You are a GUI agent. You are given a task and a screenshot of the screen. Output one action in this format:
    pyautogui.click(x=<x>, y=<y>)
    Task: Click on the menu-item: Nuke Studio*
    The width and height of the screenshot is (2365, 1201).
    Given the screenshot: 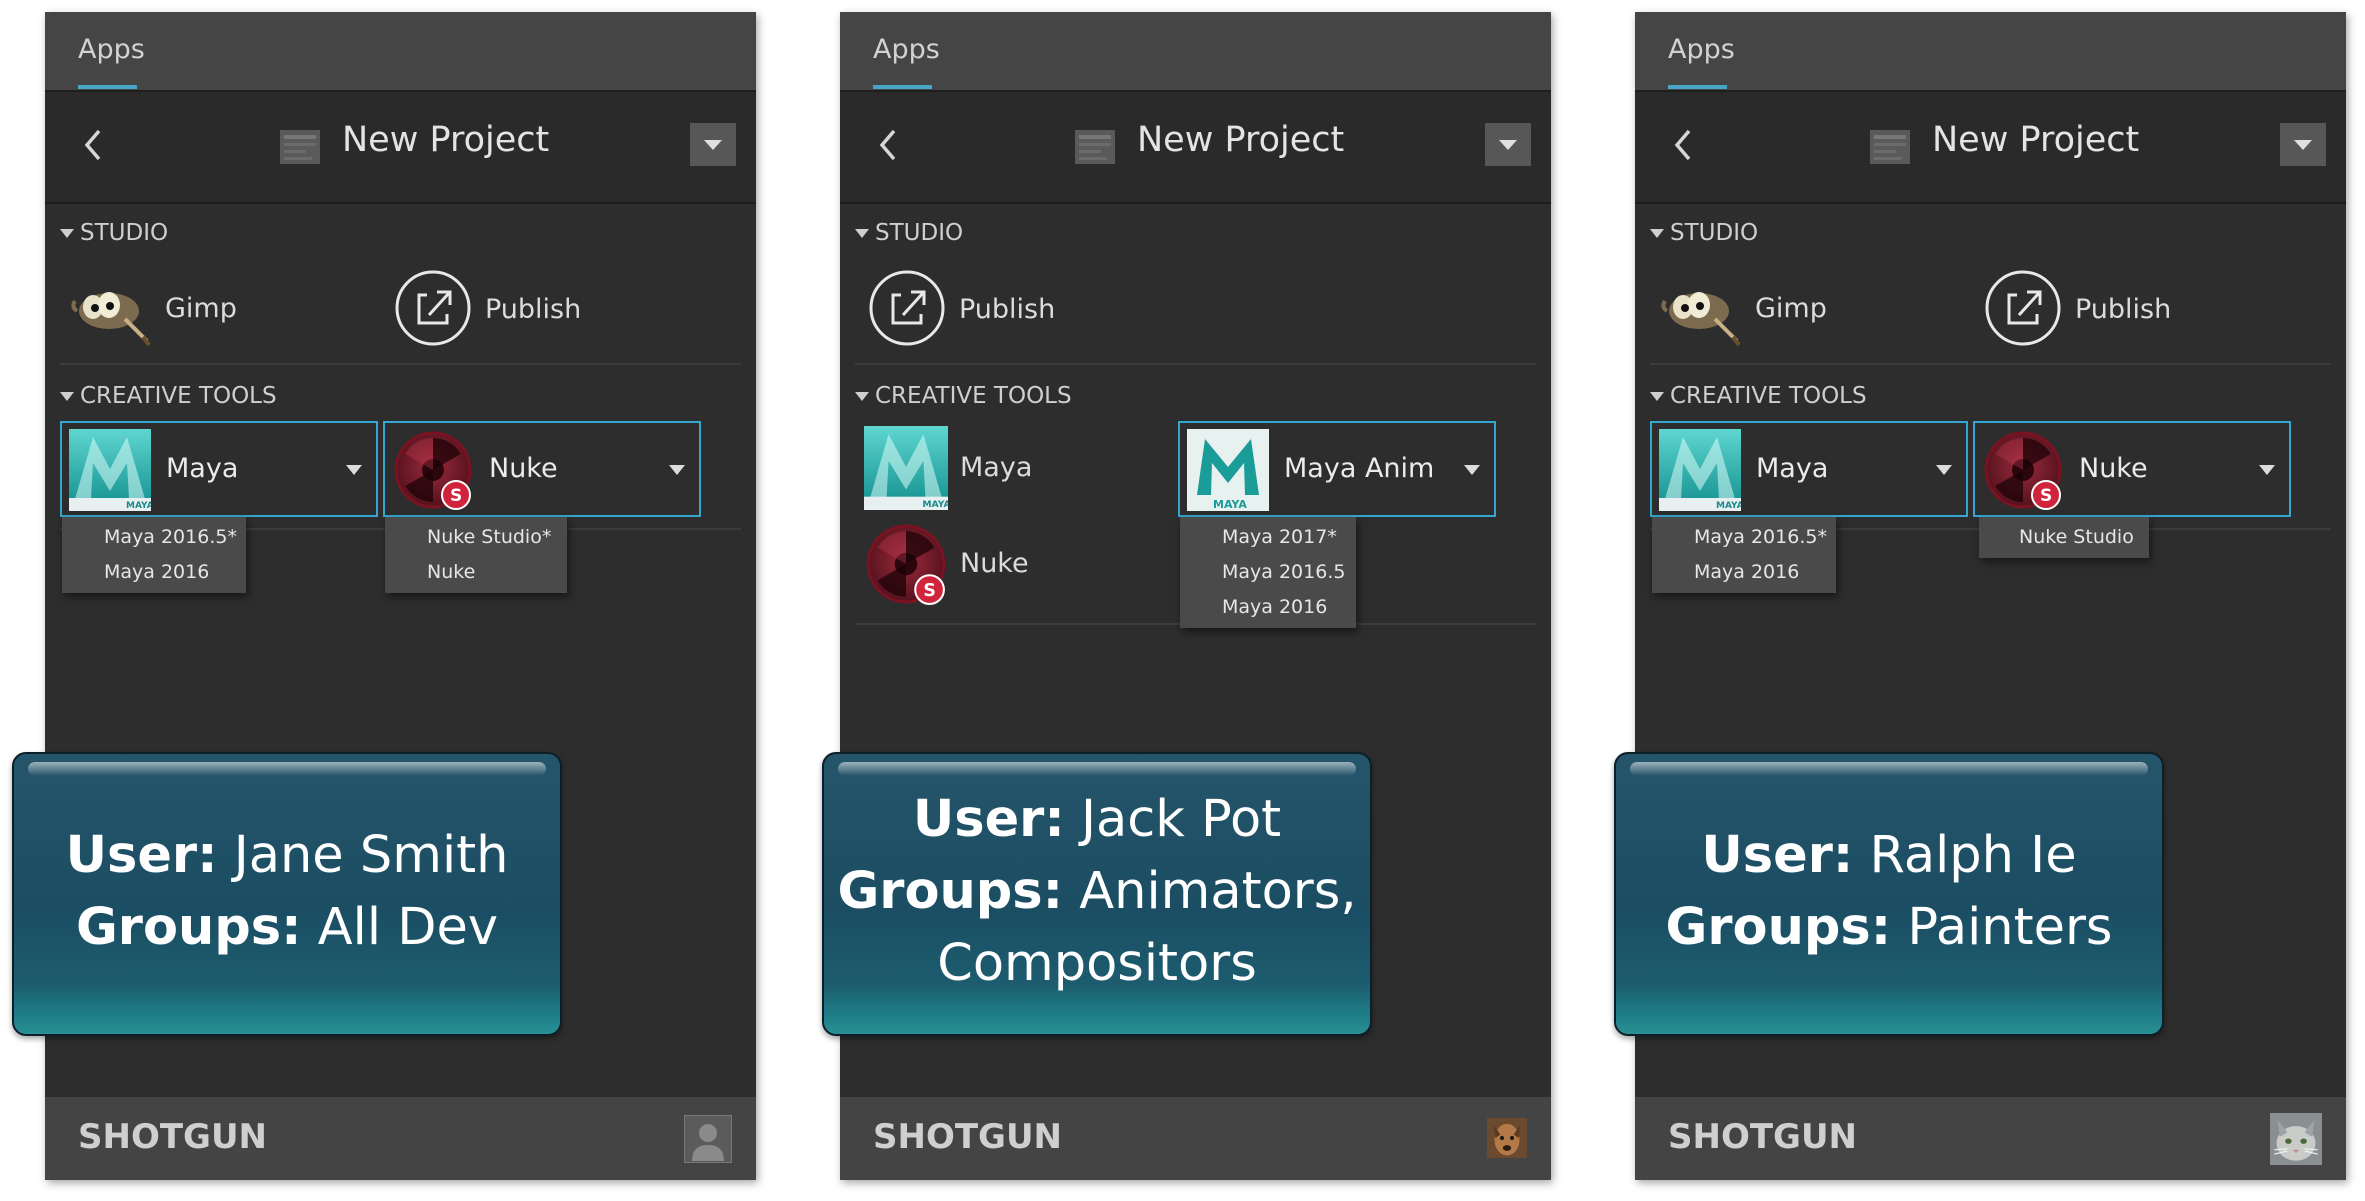 What is the action you would take?
    pyautogui.click(x=476, y=537)
    